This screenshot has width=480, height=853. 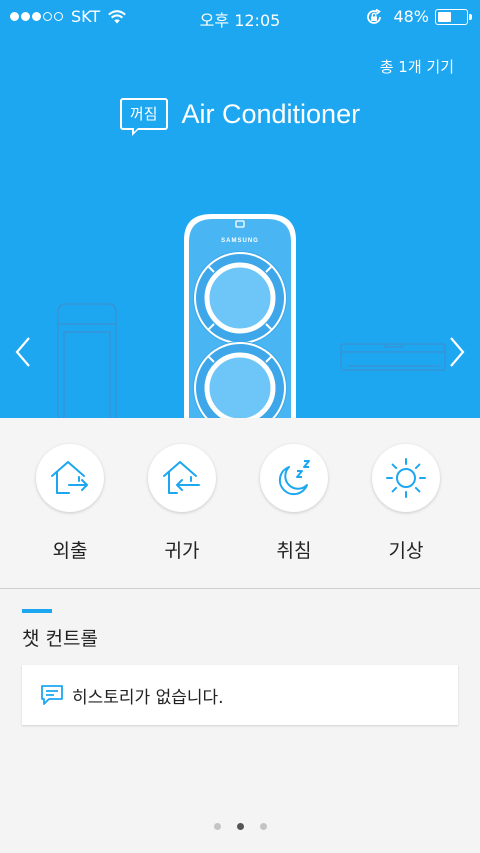 I want to click on air-conditioner-image: SAMSUNG, so click(x=240, y=316).